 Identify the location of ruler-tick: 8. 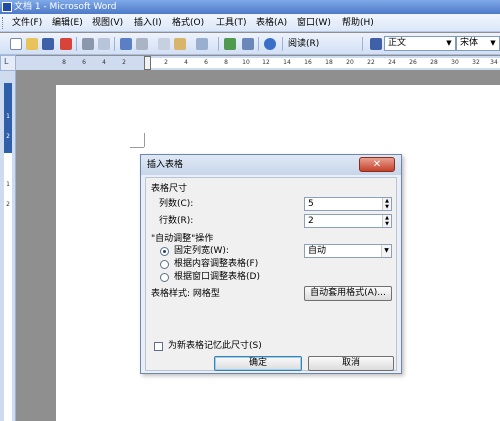
(64, 62).